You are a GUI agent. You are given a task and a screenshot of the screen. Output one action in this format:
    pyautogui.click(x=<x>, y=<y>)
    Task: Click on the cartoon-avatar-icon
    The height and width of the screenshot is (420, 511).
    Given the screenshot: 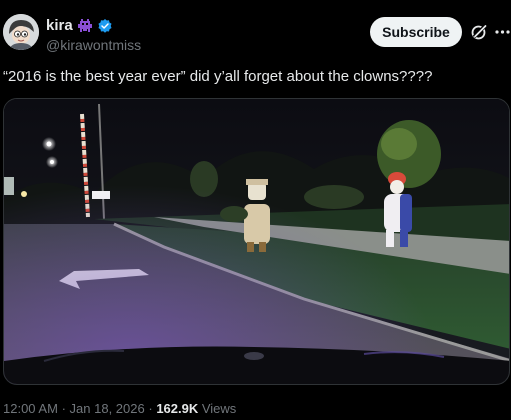 What is the action you would take?
    pyautogui.click(x=21, y=32)
    